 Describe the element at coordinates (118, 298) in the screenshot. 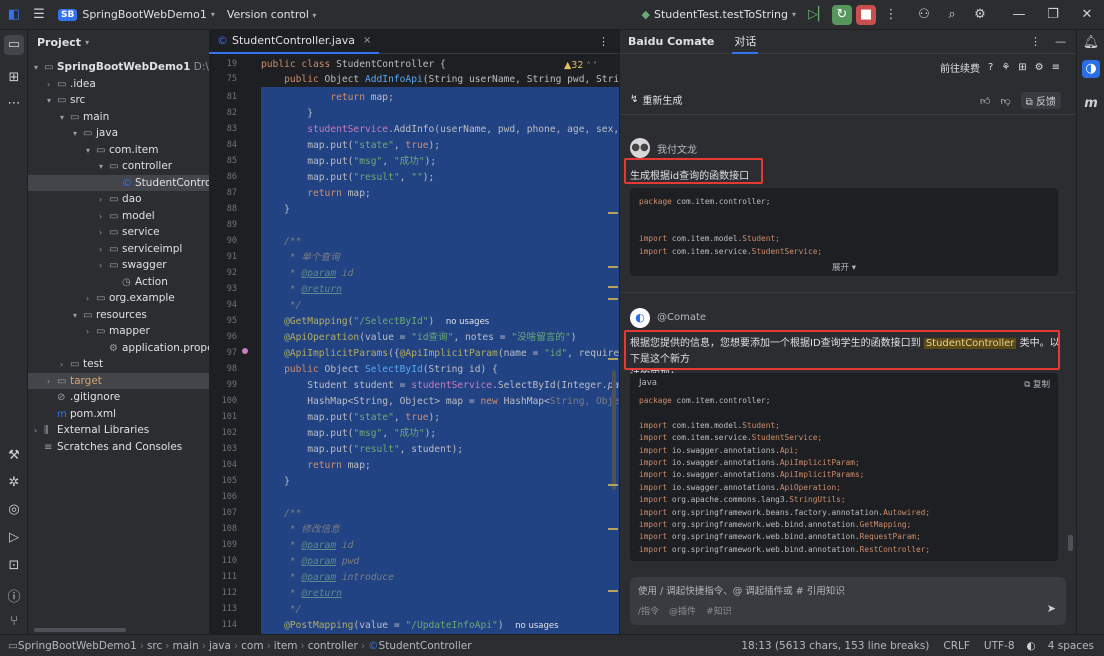

I see `tree-item: › ▭ org.example` at that location.